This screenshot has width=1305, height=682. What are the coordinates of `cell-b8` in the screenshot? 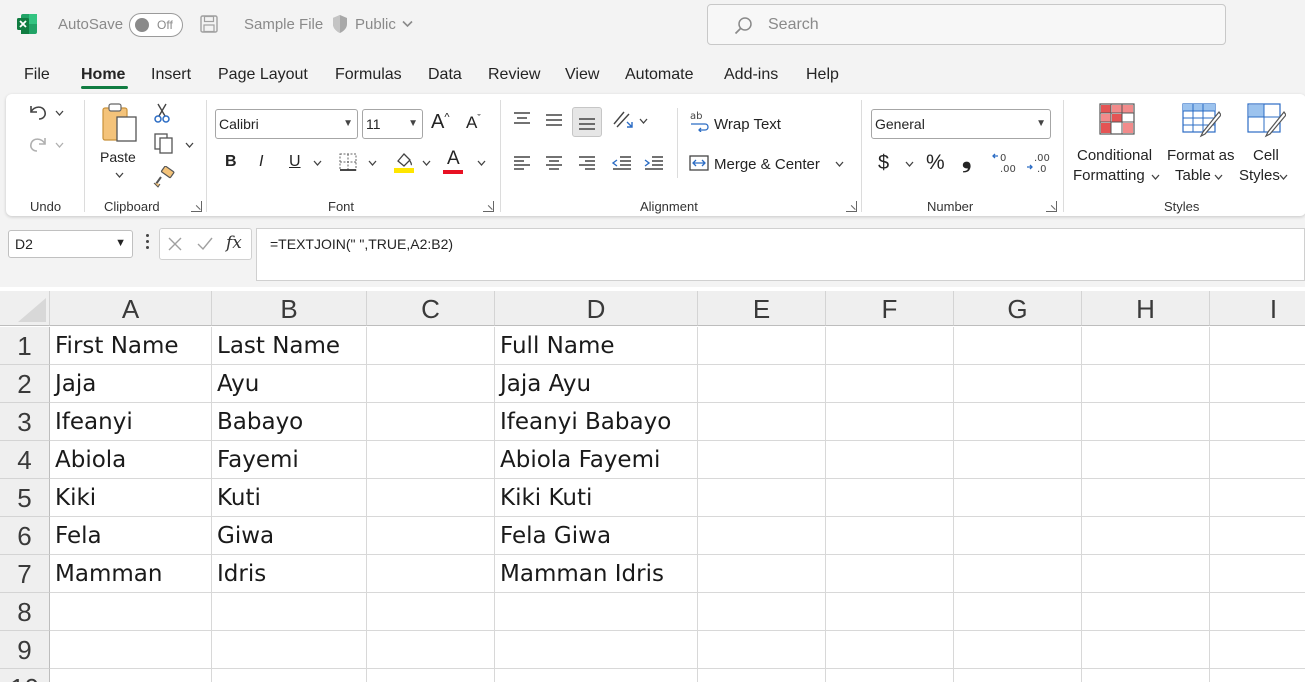 It's located at (289, 612).